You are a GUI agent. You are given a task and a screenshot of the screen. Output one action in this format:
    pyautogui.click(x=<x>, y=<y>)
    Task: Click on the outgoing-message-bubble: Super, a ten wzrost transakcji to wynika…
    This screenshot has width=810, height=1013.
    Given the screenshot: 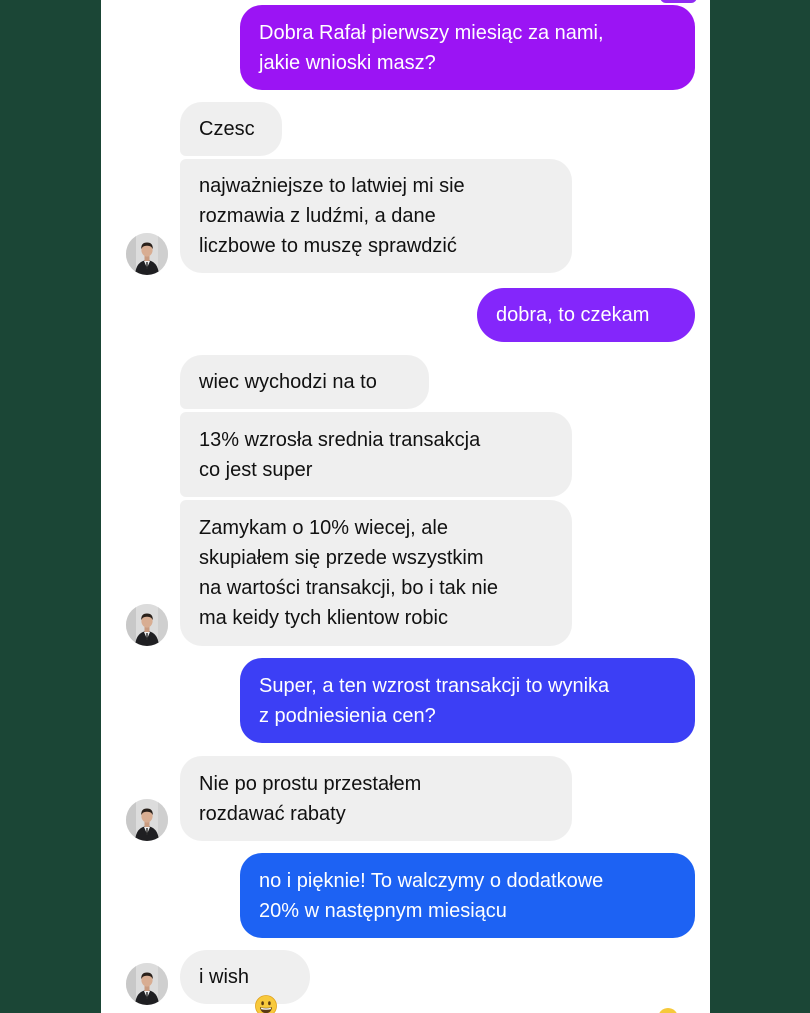 What is the action you would take?
    pyautogui.click(x=467, y=700)
    